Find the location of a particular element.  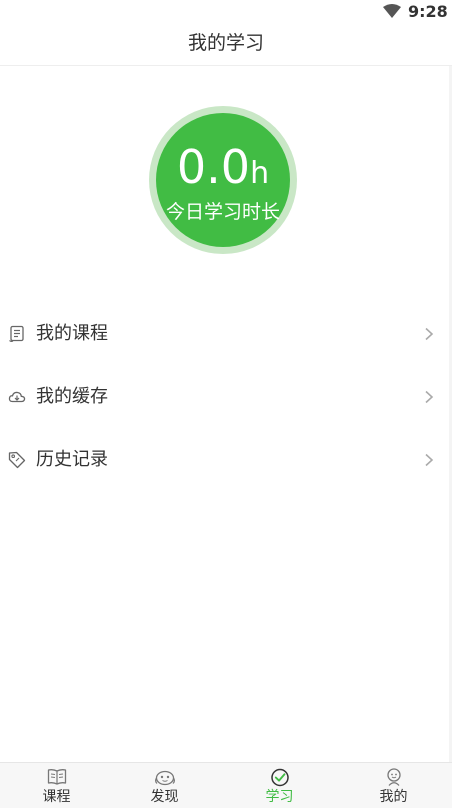

menu-item-label: 历史记录 is located at coordinates (72, 459).